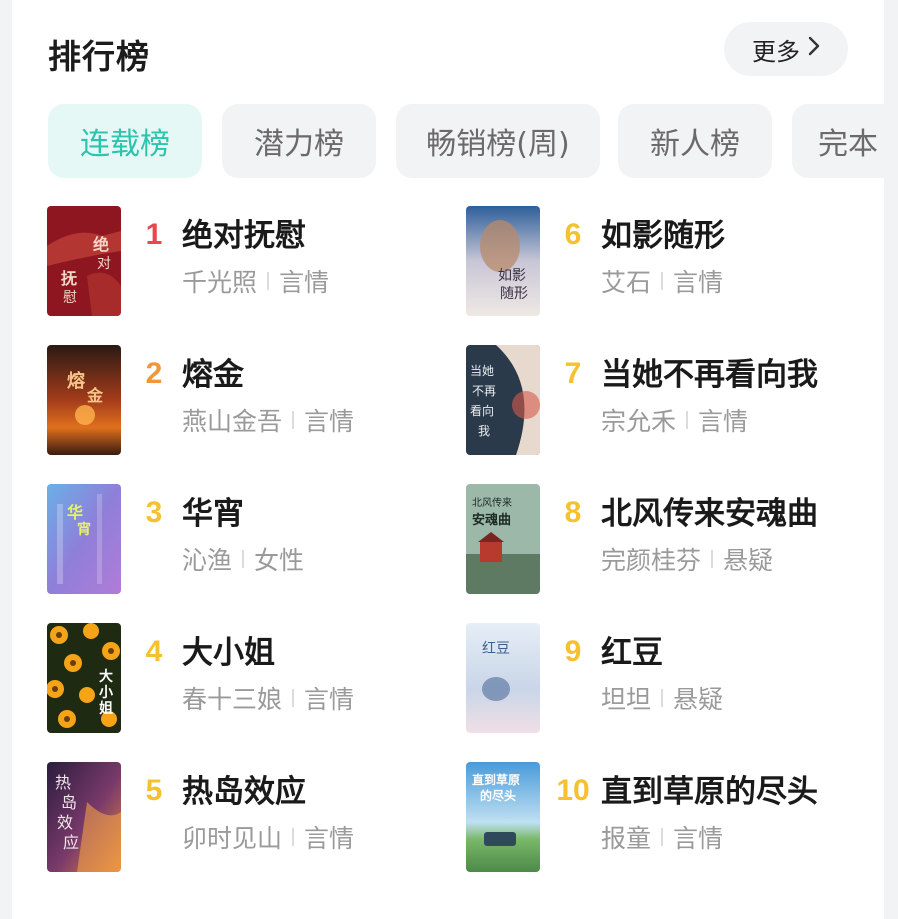 The height and width of the screenshot is (919, 898). What do you see at coordinates (84, 529) in the screenshot?
I see `svg-text: 宵` at bounding box center [84, 529].